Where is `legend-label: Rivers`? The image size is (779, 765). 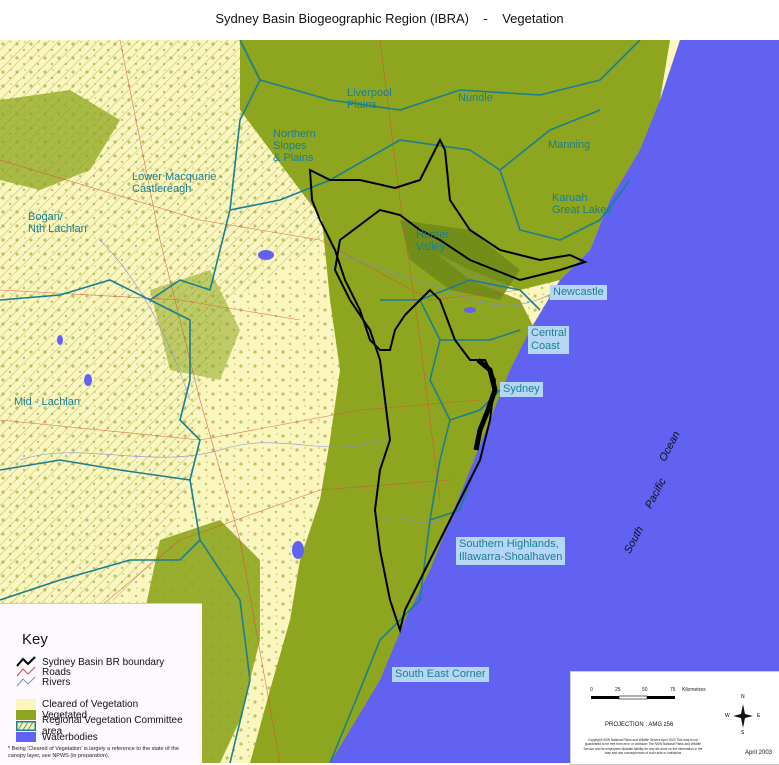 legend-label: Rivers is located at coordinates (56, 682).